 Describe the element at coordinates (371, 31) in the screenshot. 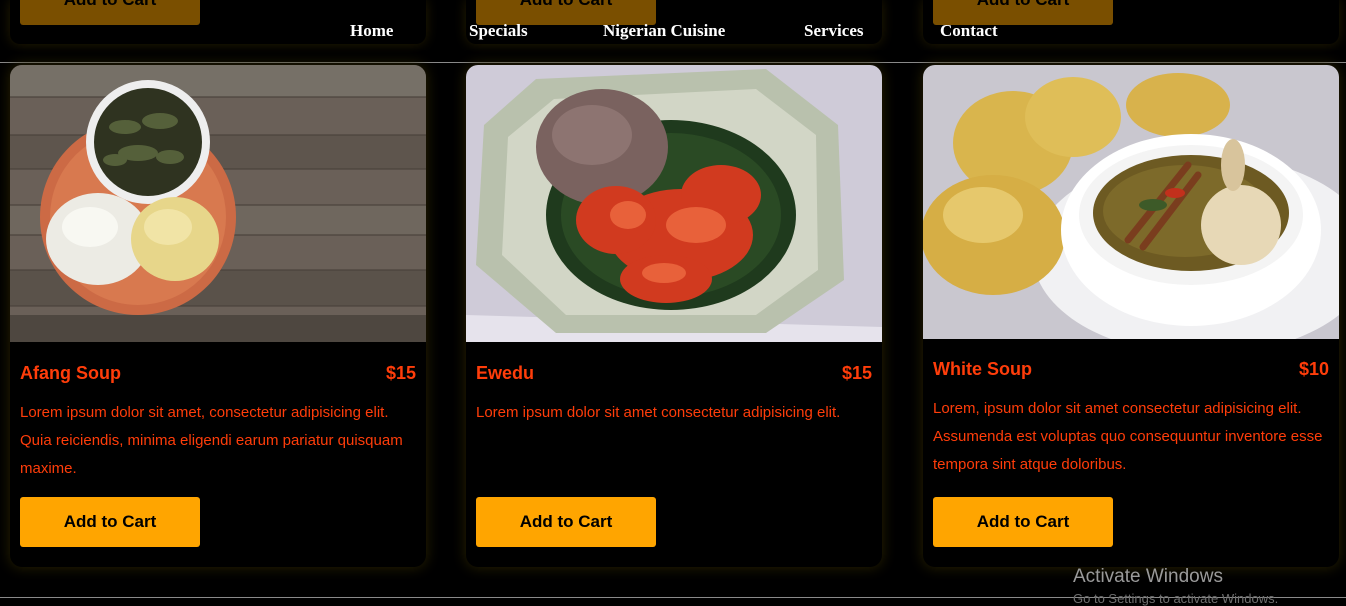

I see `nav-home: Home` at that location.